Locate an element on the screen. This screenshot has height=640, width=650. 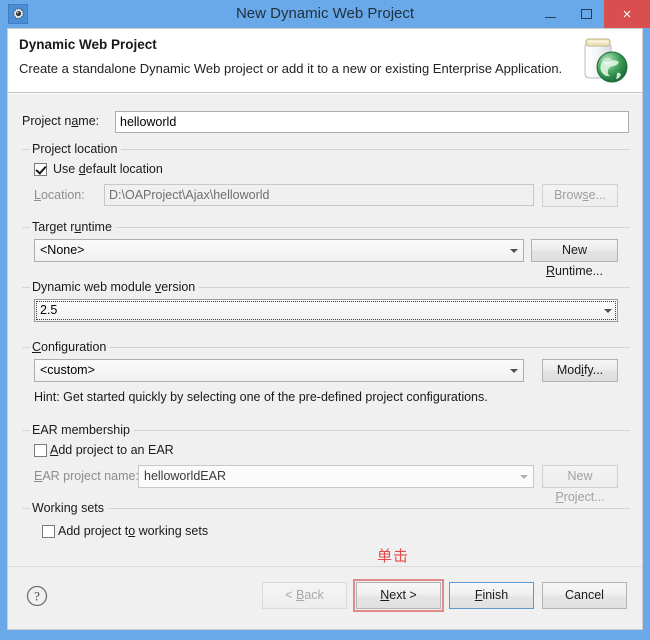
title-bar: New Dynamic Web Project × is located at coordinates (325, 14).